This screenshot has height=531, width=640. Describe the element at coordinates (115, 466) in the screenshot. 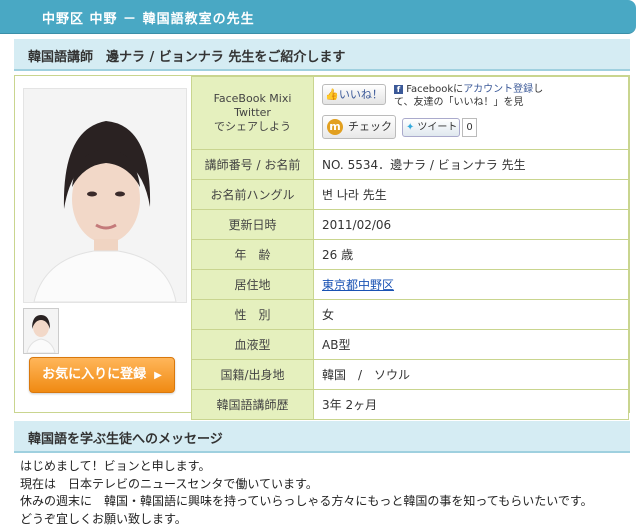

I see `message-line: はじめまして！ビョンと申します。` at that location.